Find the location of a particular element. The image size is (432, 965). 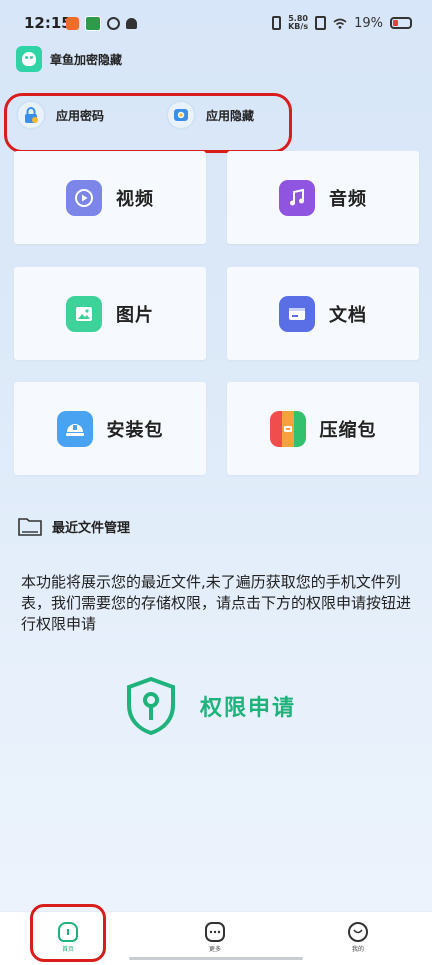

recent-files-title: 最近文件管理 is located at coordinates (91, 528).